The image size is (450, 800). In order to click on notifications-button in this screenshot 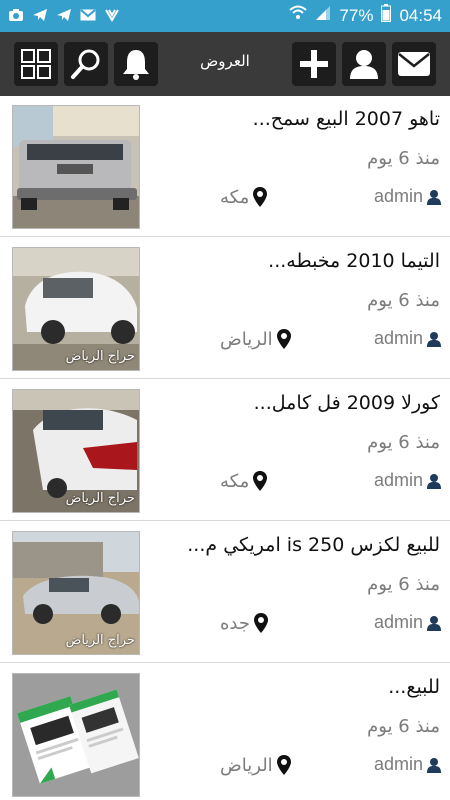, I will do `click(136, 64)`.